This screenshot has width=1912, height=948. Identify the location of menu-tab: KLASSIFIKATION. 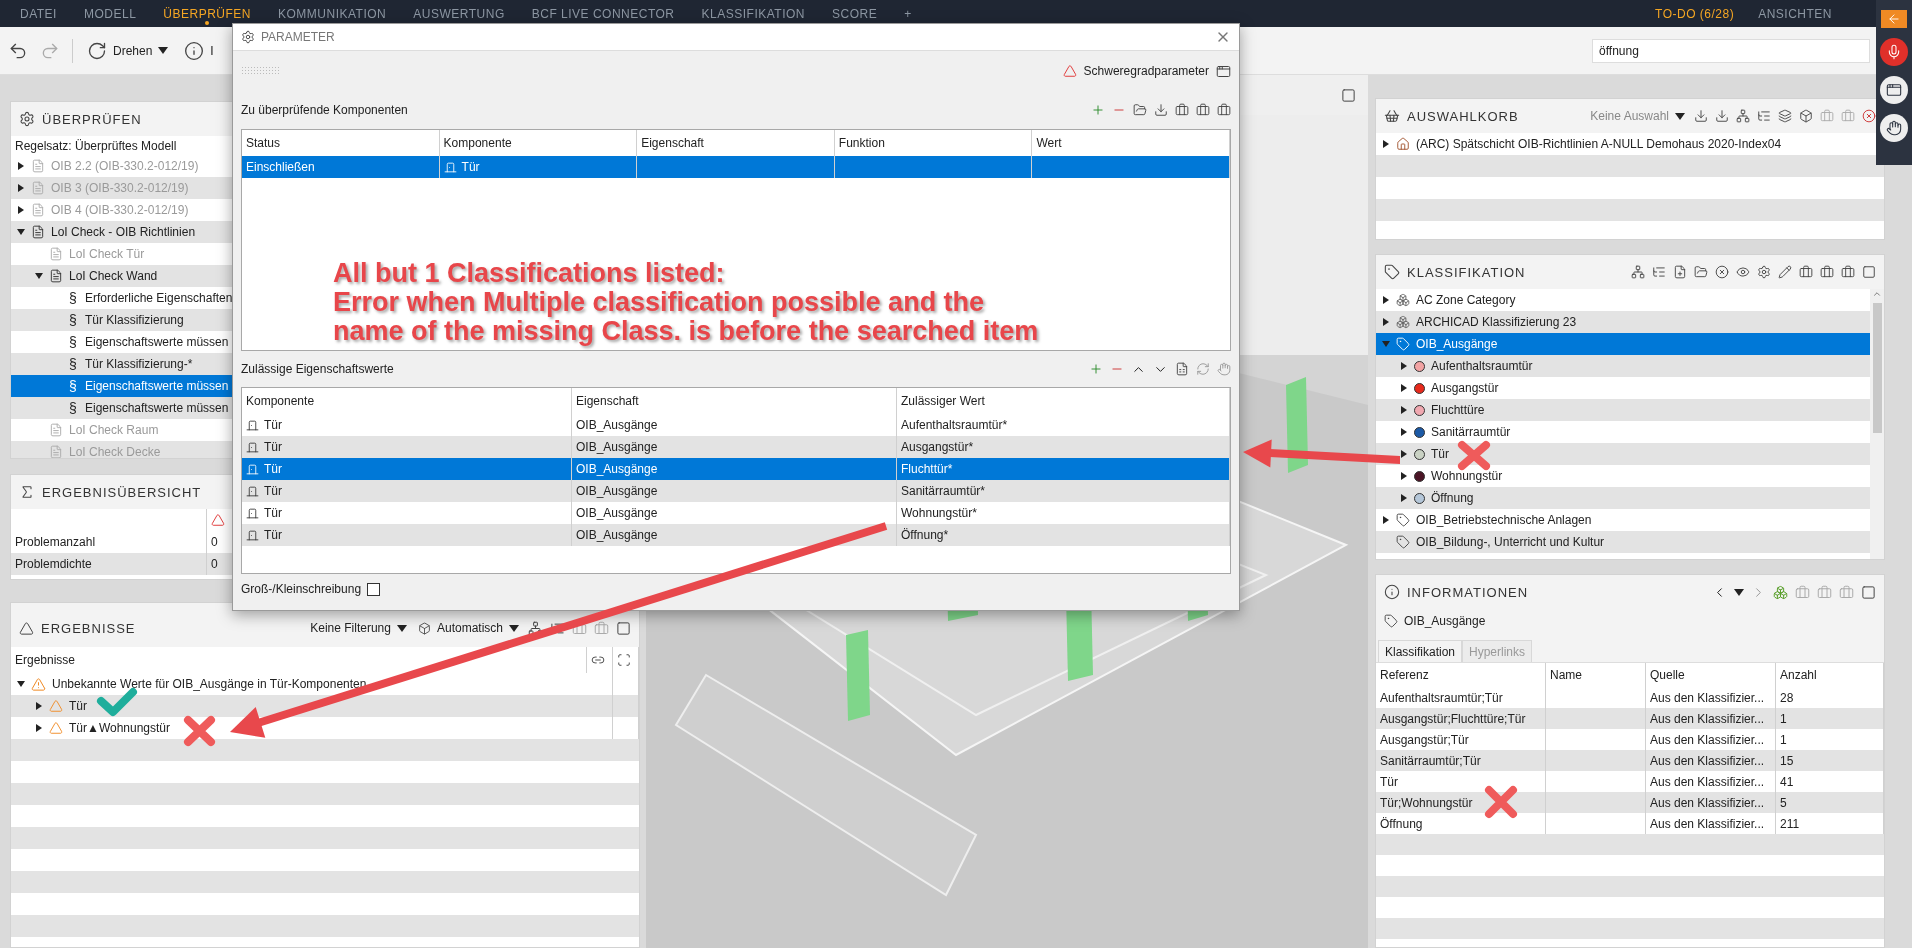
(753, 13).